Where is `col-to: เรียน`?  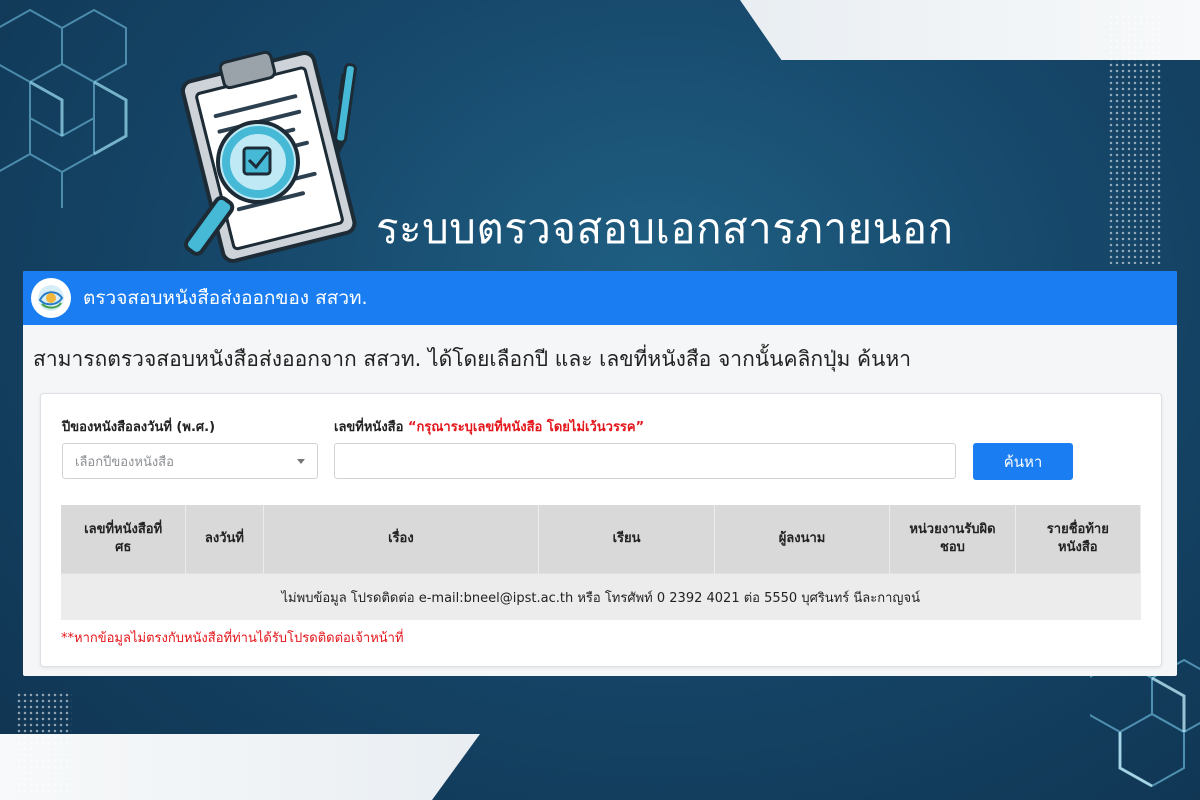 col-to: เรียน is located at coordinates (626, 539).